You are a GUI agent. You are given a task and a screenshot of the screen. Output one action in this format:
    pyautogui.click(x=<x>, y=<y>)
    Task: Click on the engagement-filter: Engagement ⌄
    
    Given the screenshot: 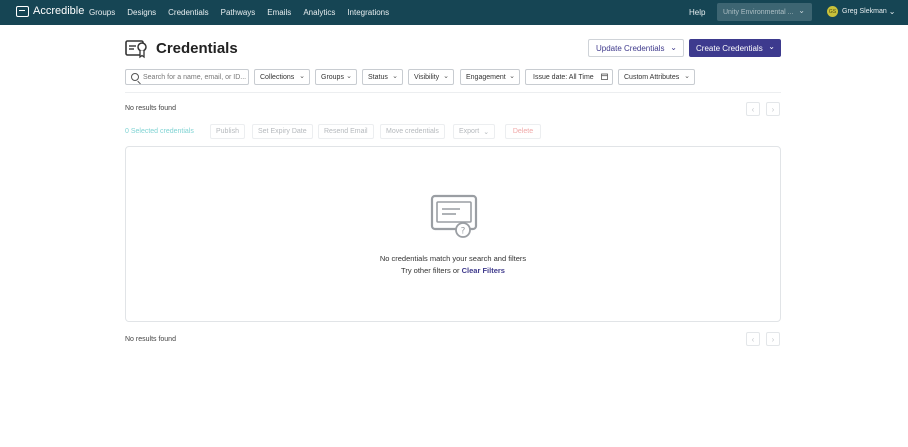 What is the action you would take?
    pyautogui.click(x=490, y=77)
    